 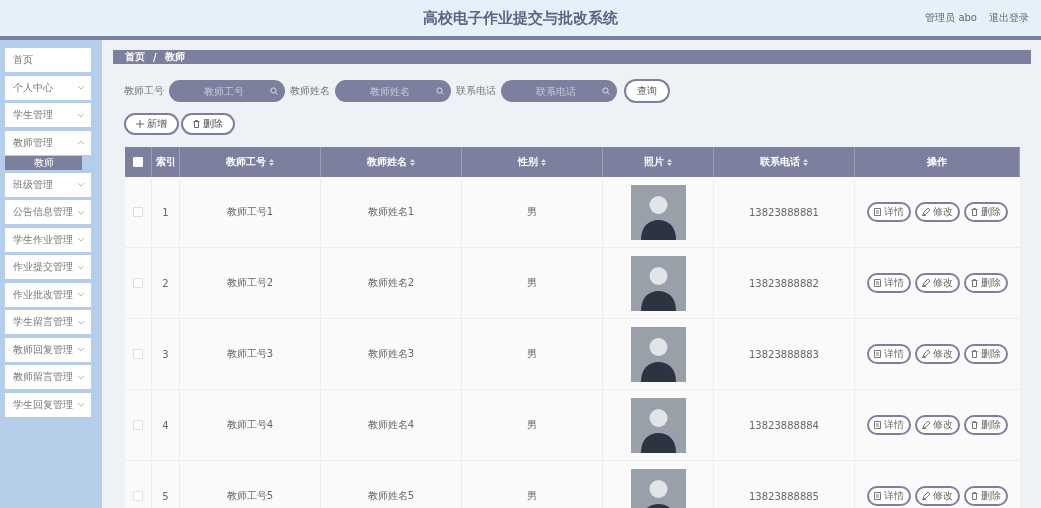 What do you see at coordinates (1009, 18) in the screenshot?
I see `logout-link: 退出登录` at bounding box center [1009, 18].